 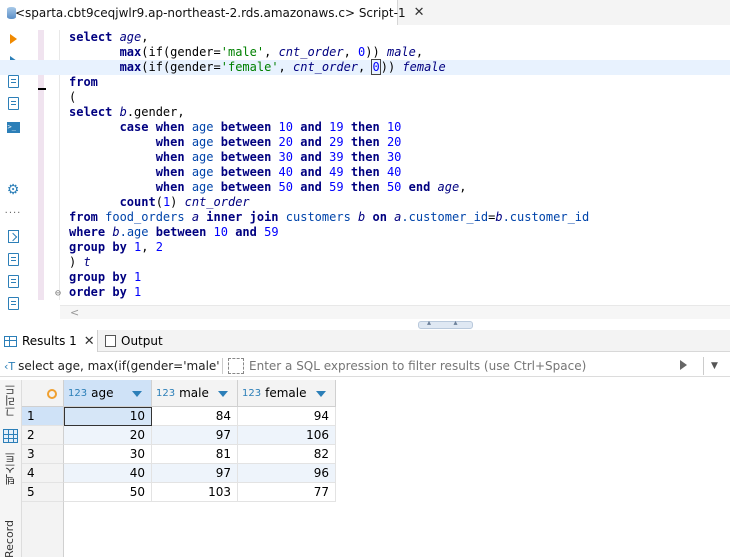 I want to click on open-console-button: >_, so click(x=13, y=127).